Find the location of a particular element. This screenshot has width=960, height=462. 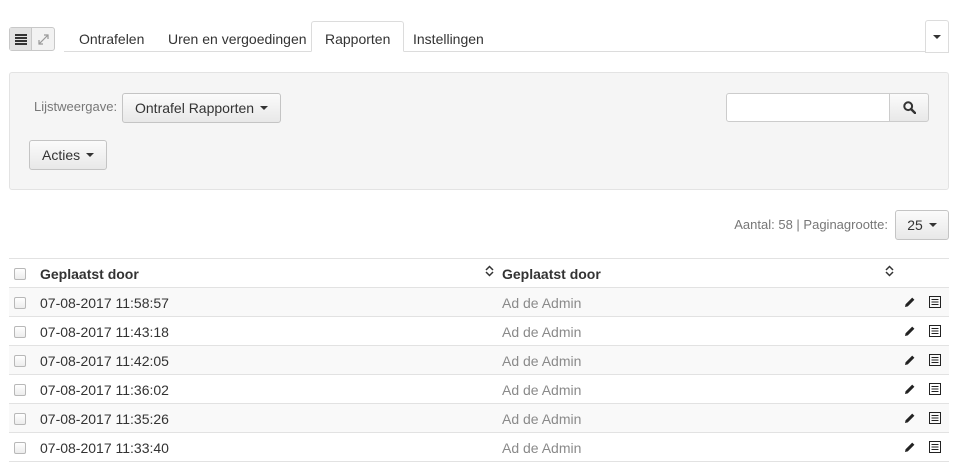

table-row: 07-08-2017 11:33:40 Ad de Admin is located at coordinates (479, 447).